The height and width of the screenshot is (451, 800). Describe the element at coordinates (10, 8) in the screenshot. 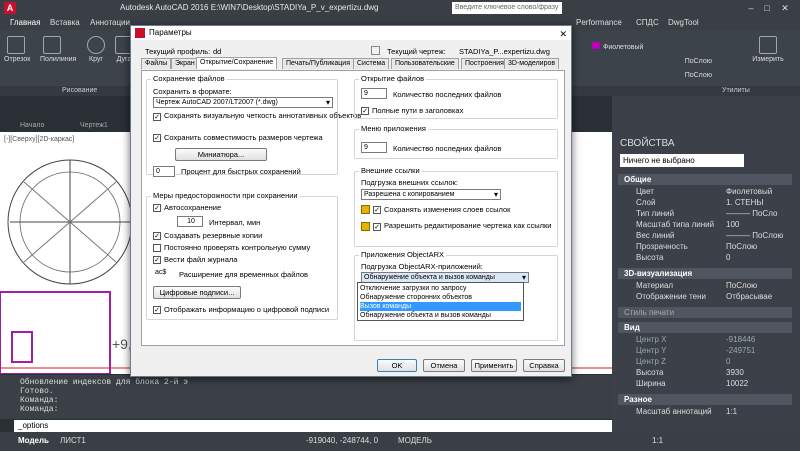

I see `autocad-logo-icon: A` at that location.